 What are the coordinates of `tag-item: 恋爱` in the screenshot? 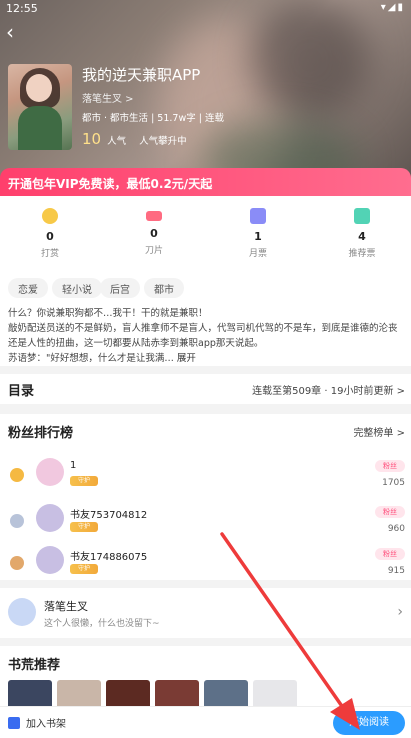 It's located at (28, 288).